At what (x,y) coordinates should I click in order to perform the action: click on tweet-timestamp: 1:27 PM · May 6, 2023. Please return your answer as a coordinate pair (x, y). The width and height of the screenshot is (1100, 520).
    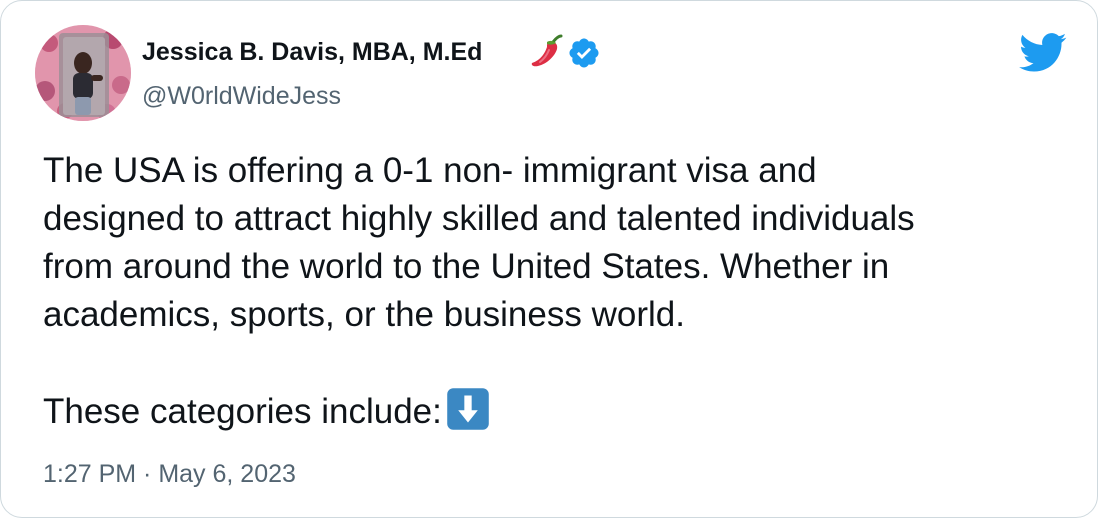
    Looking at the image, I should click on (169, 474).